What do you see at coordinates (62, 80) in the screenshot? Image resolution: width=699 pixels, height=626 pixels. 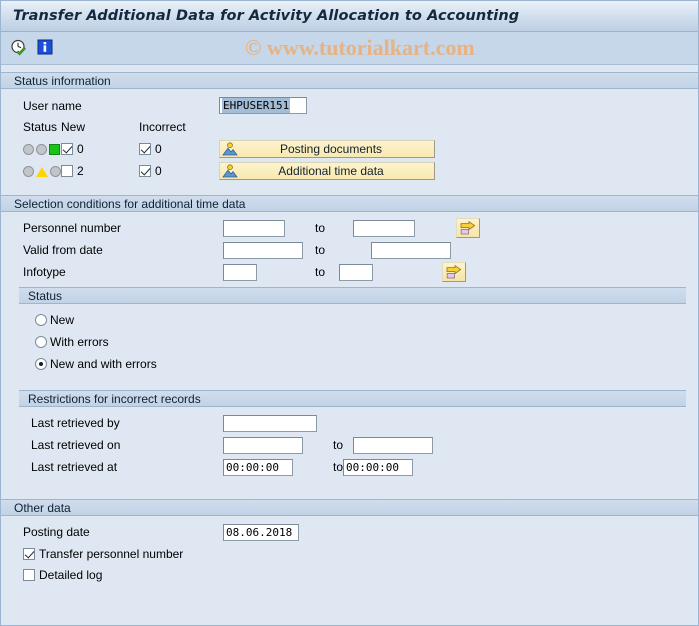 I see `section-header-label: Status information` at bounding box center [62, 80].